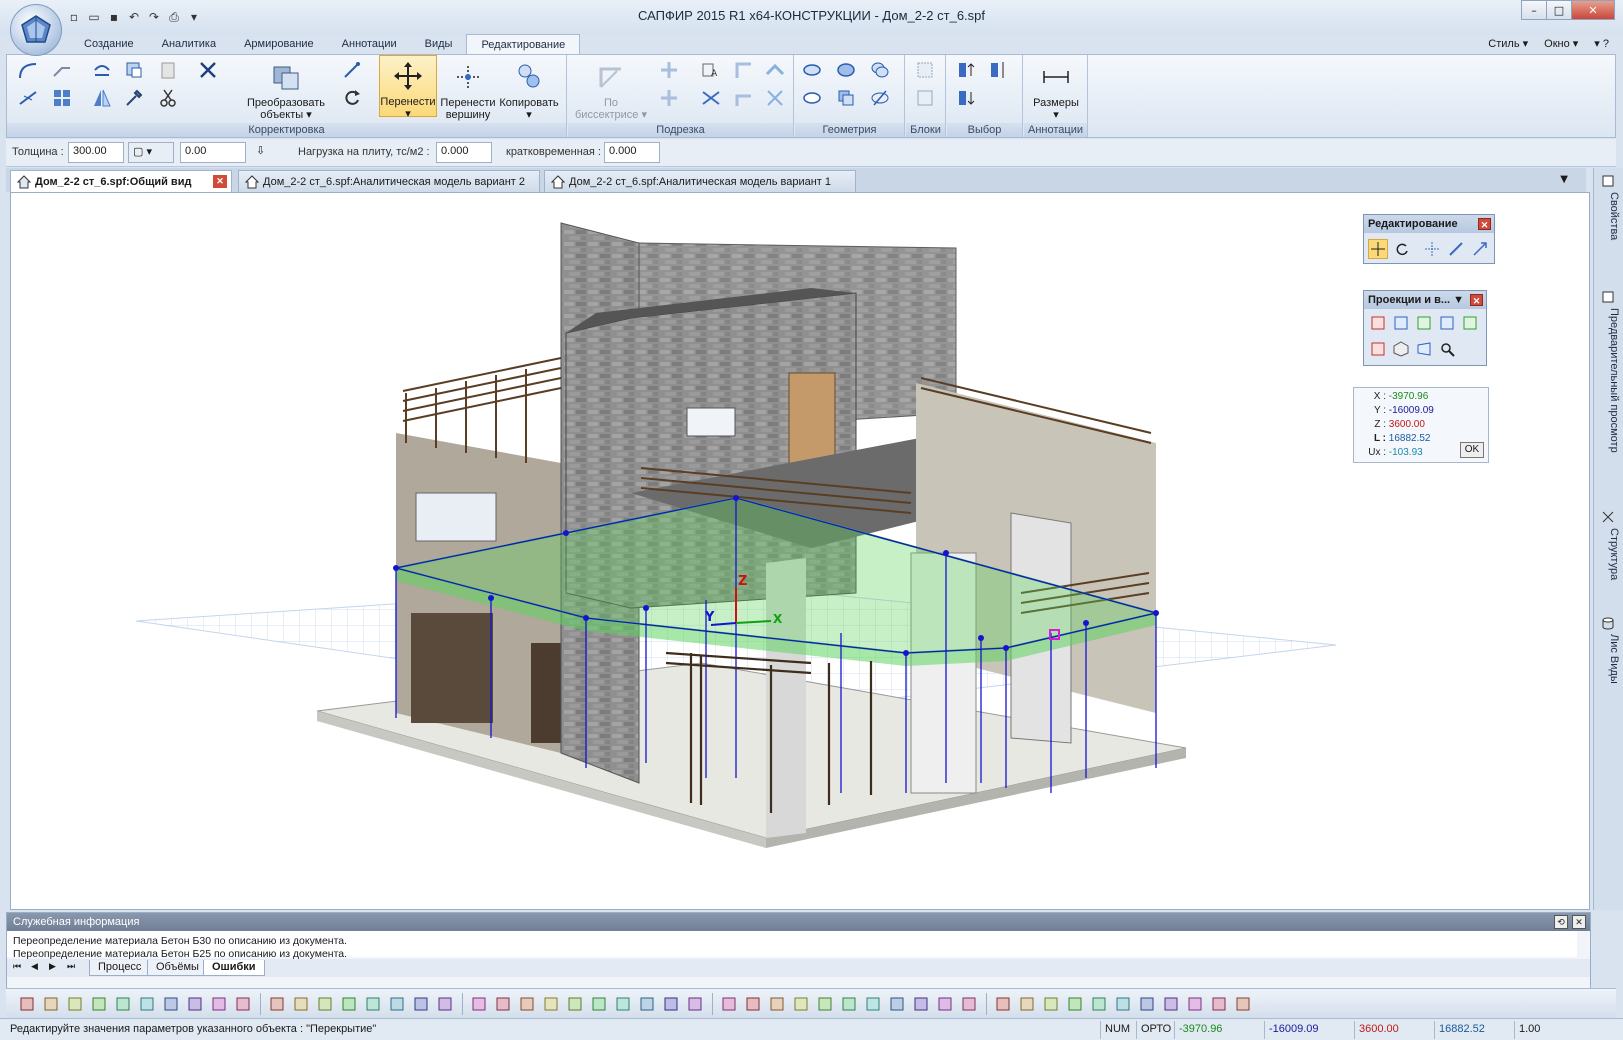  I want to click on stack-icon, so click(575, 1004).